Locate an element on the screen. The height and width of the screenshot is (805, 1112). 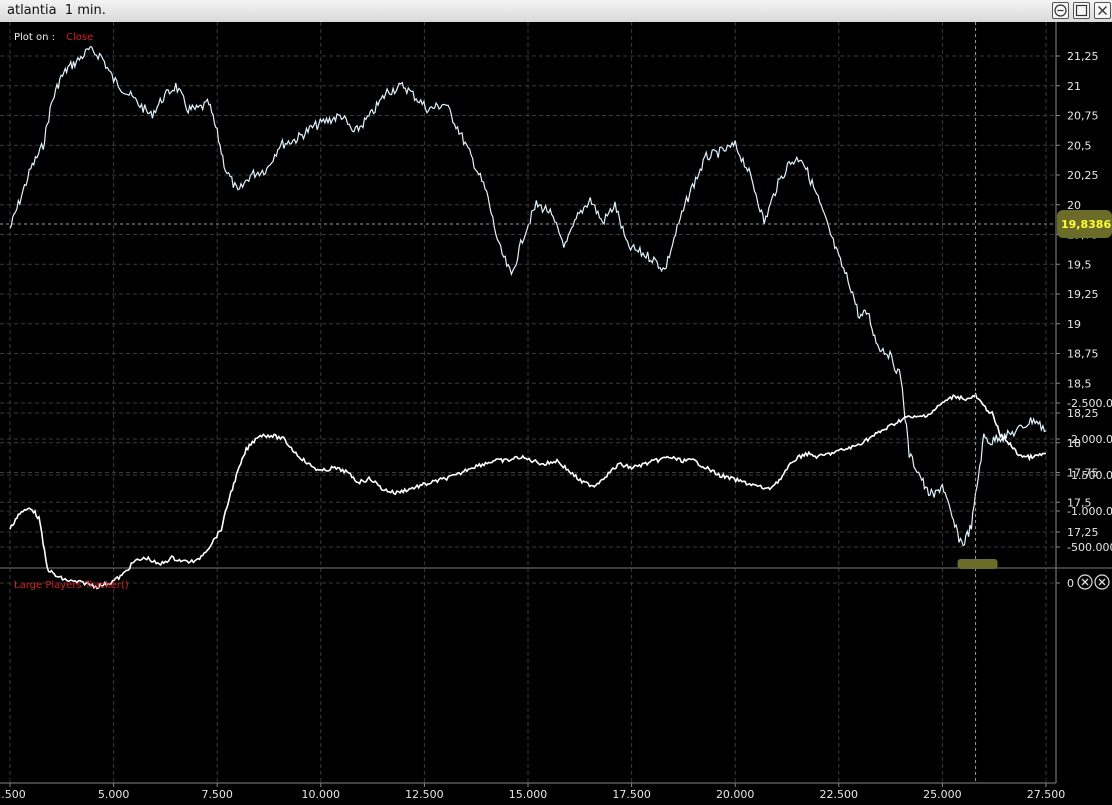
x-tick-label: 12.500 is located at coordinates (424, 794).